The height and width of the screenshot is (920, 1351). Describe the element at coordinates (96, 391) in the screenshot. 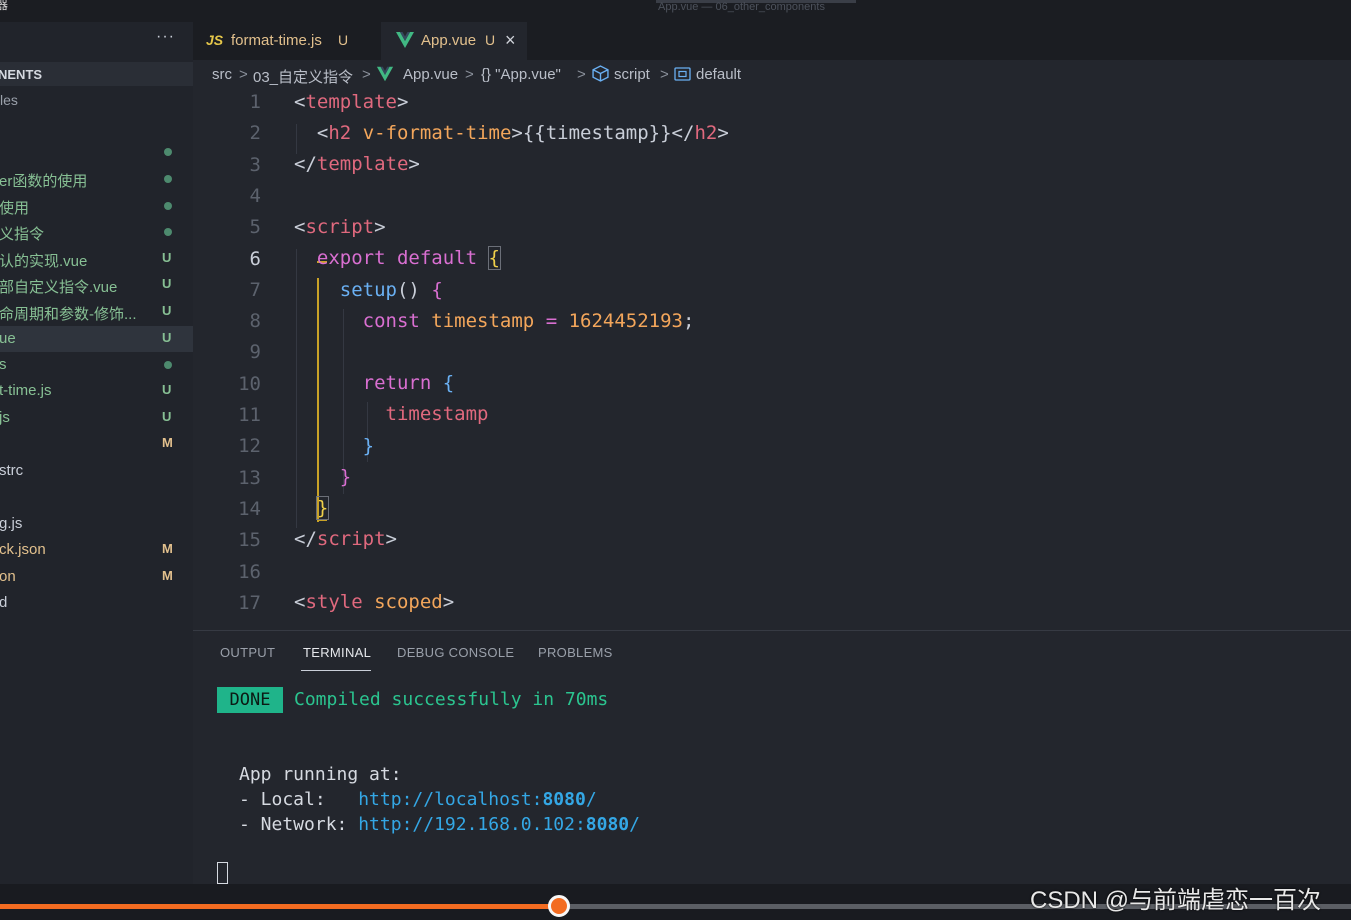

I see `tree-item: t-time.js U` at that location.